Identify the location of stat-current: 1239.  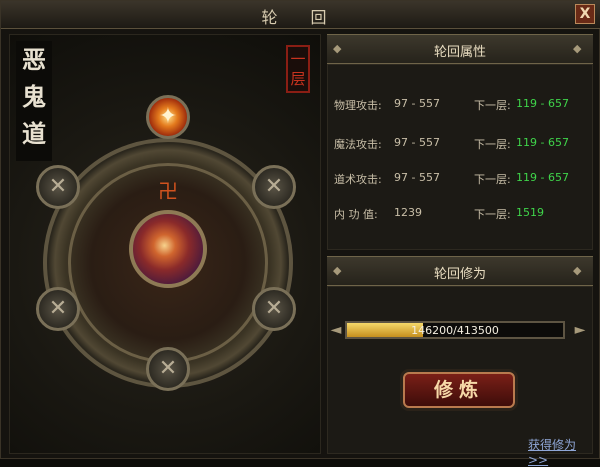
(408, 212).